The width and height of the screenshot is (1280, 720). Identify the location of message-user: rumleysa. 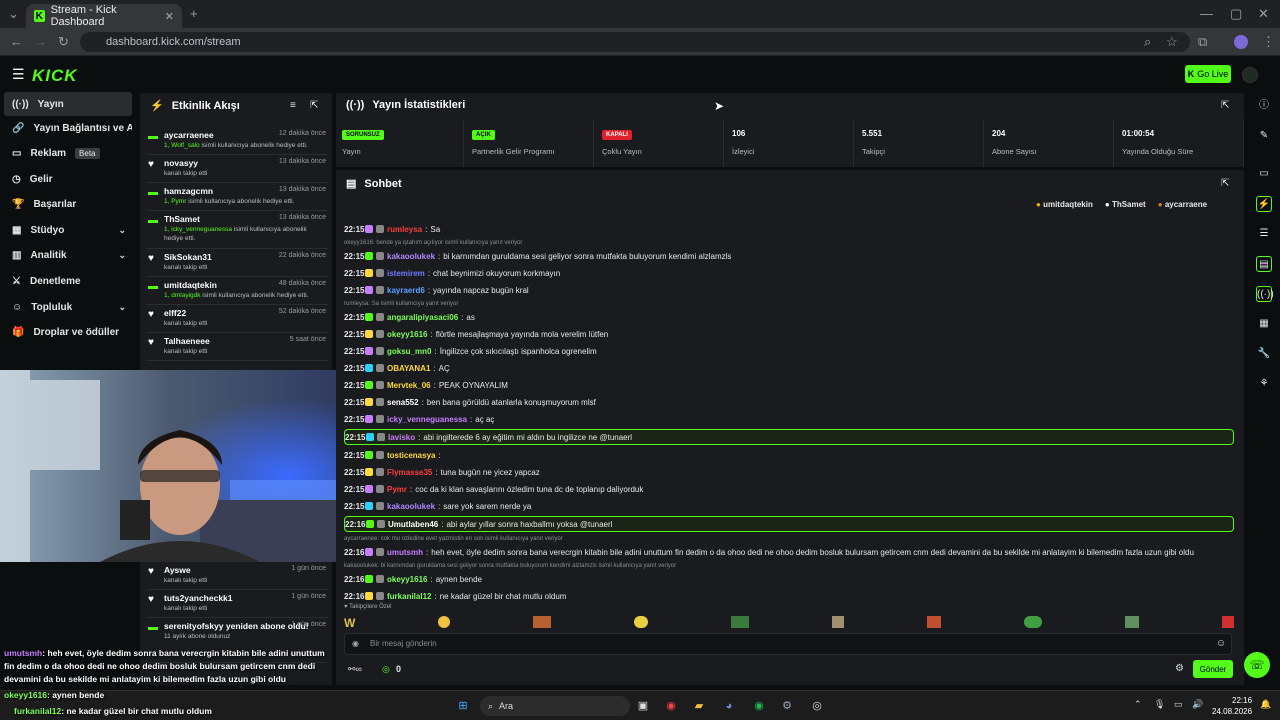
(404, 229).